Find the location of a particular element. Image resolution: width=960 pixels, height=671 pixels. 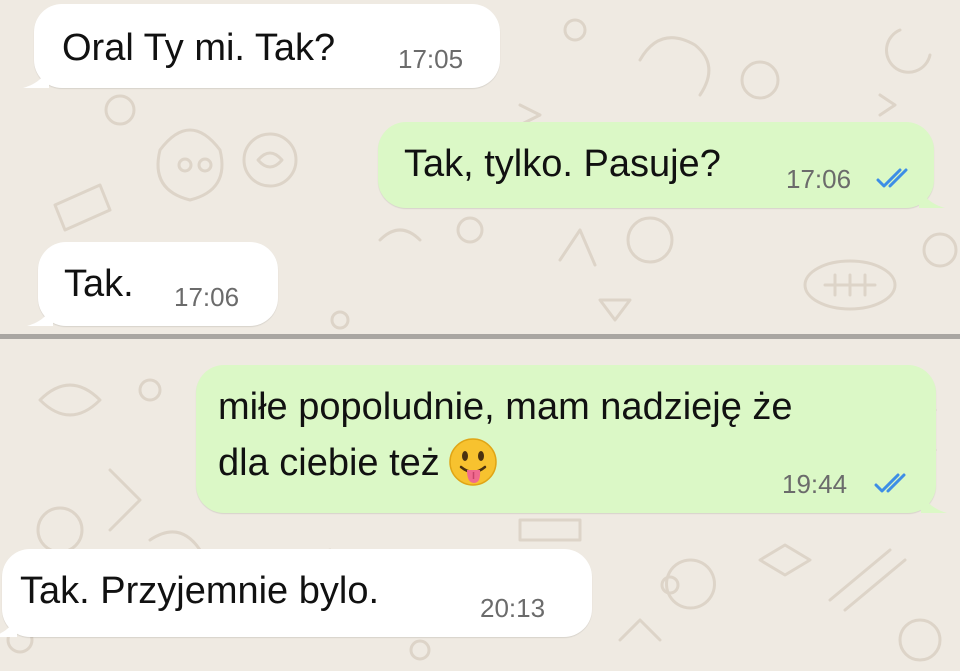

message-text-line-with-emoji: dla ciebie też is located at coordinates (358, 463).